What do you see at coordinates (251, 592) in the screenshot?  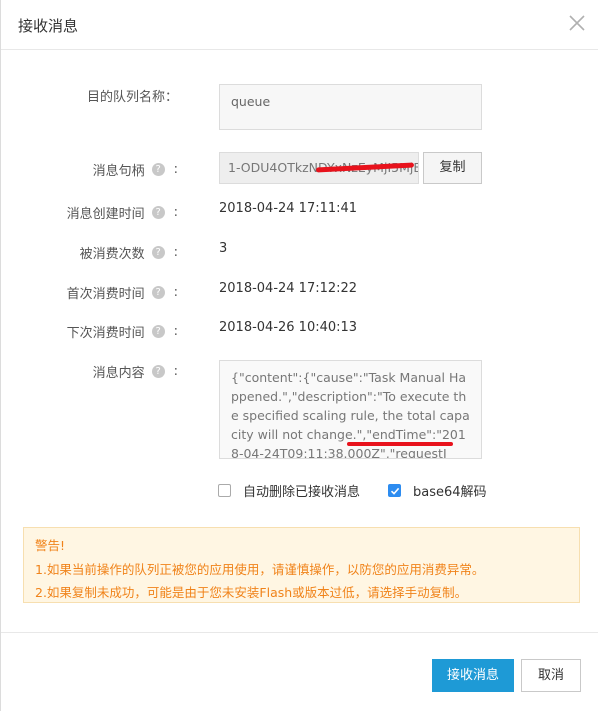 I see `warning-line-2: 2.如果复制未成功，可能是由于您未安装Flash或版本过低，请选择手动复制。` at bounding box center [251, 592].